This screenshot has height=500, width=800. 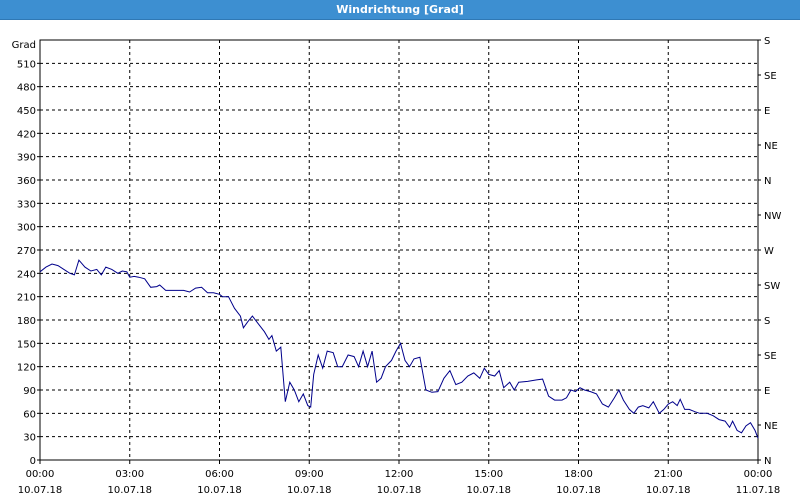 I want to click on y-tick-label: 510, so click(x=26, y=64).